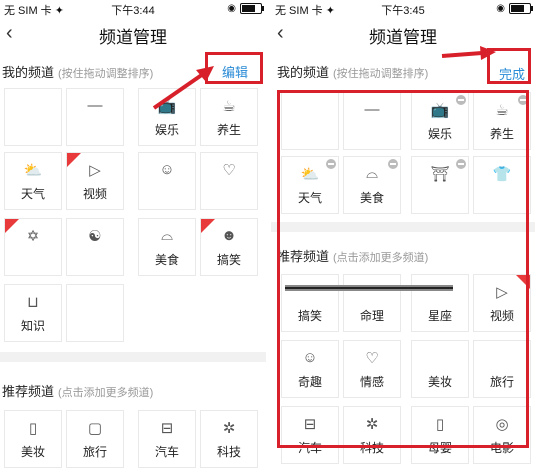  Describe the element at coordinates (229, 181) in the screenshot. I see `channel-tile: ♡` at that location.